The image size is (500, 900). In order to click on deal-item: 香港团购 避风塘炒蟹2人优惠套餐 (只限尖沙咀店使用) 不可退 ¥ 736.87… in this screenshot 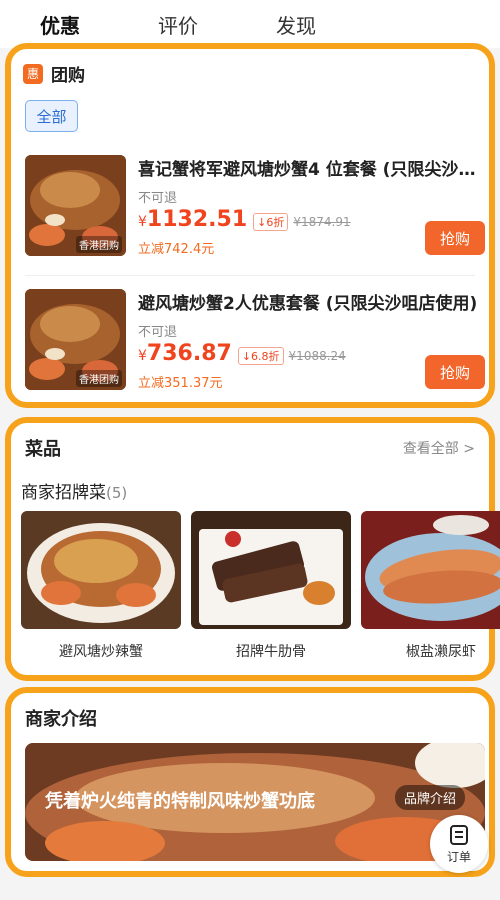, I will do `click(255, 342)`.